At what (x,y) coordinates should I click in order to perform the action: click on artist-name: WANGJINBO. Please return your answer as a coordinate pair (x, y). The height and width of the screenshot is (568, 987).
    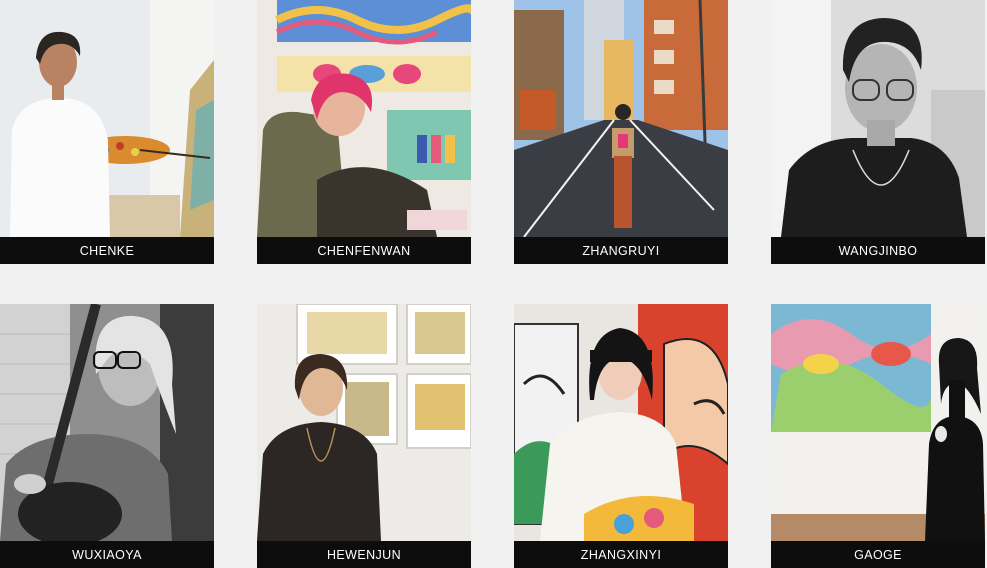
    Looking at the image, I should click on (878, 250).